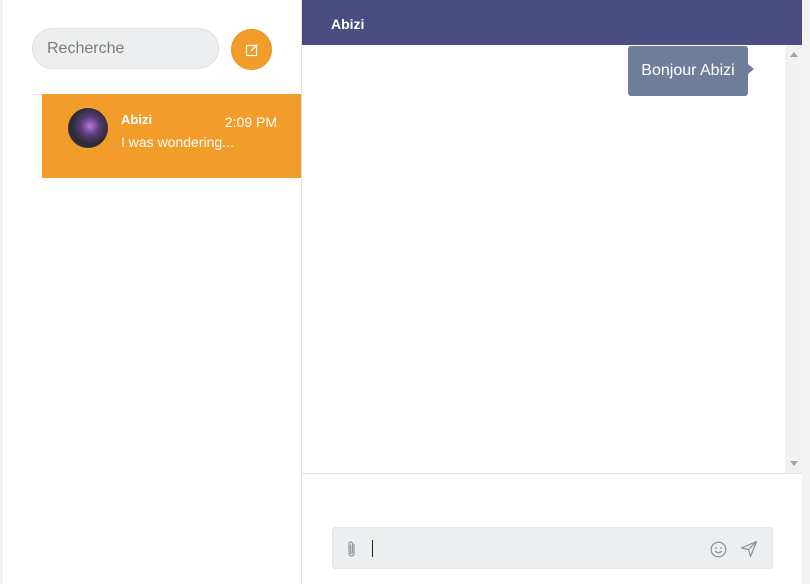 The width and height of the screenshot is (810, 584). Describe the element at coordinates (718, 549) in the screenshot. I see `emoji-icon` at that location.